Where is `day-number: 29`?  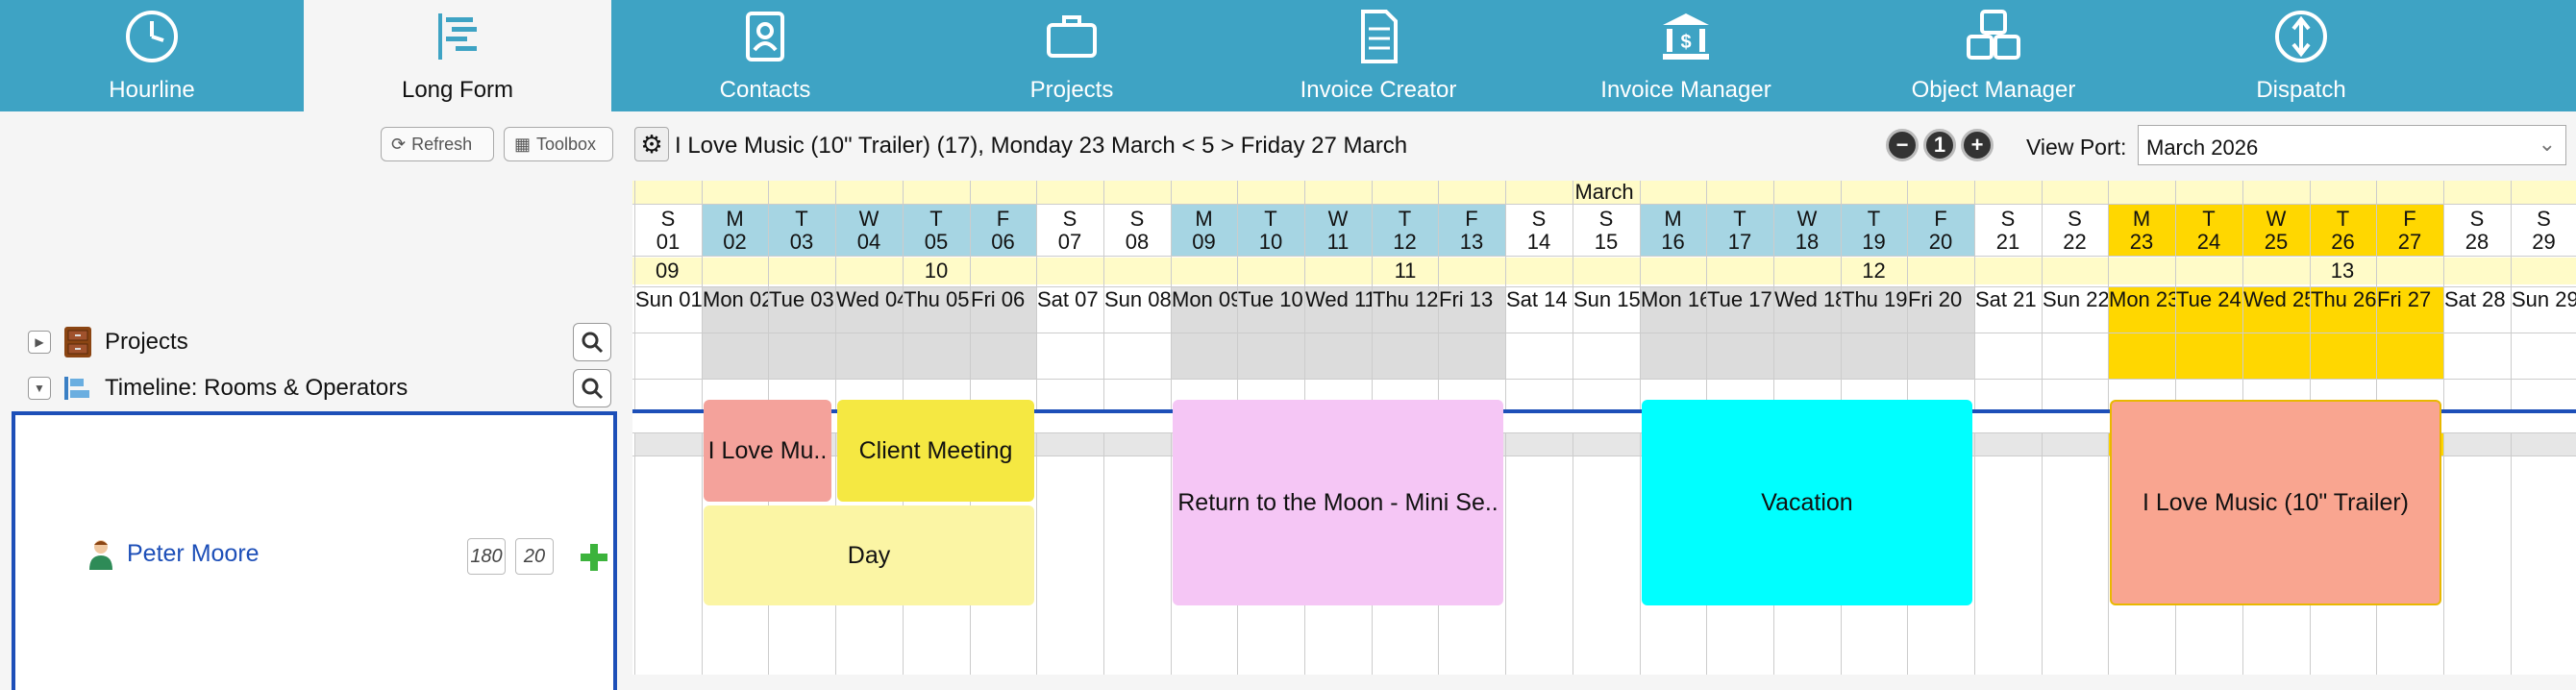
day-number: 29 is located at coordinates (2544, 242).